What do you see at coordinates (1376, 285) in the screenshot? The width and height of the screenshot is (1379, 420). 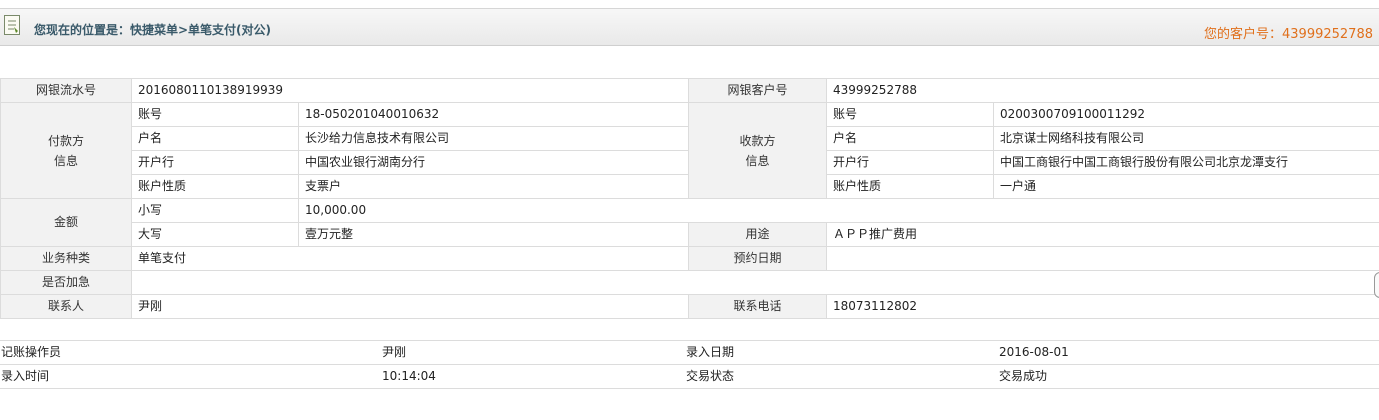 I see `scroll-handle` at bounding box center [1376, 285].